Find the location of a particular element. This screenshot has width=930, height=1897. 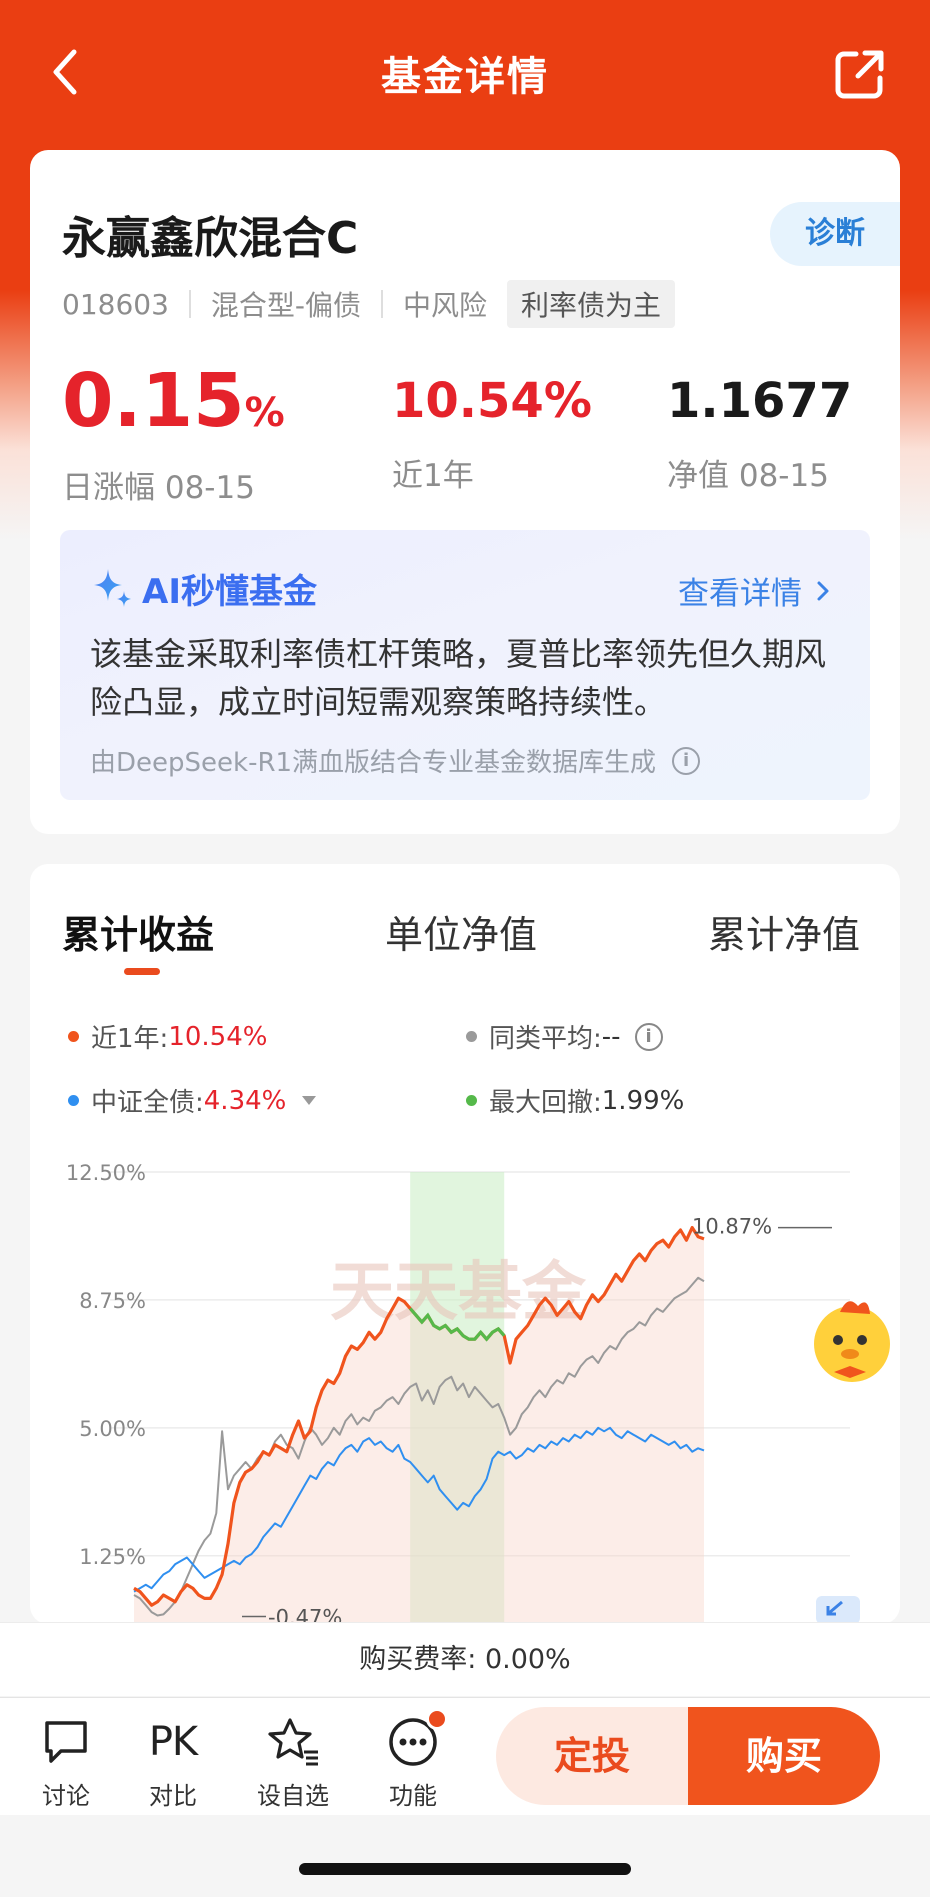

y-tick-label: 8.75% is located at coordinates (112, 1301).